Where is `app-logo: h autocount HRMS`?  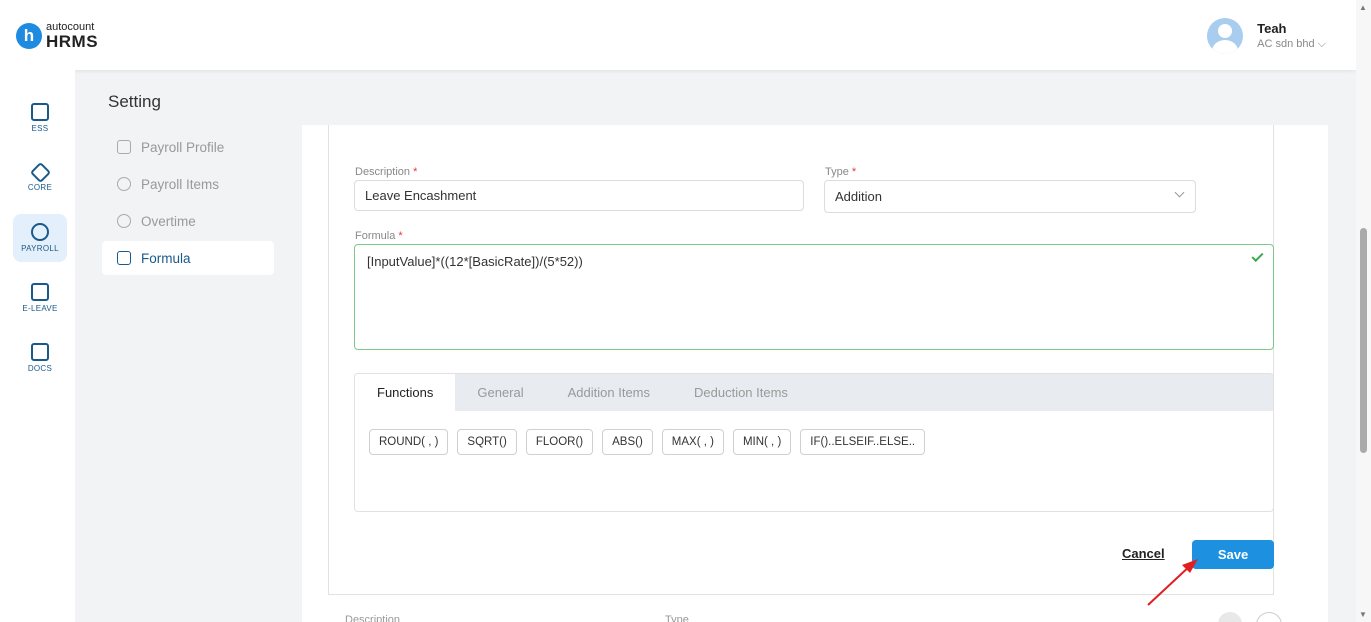 app-logo: h autocount HRMS is located at coordinates (57, 36).